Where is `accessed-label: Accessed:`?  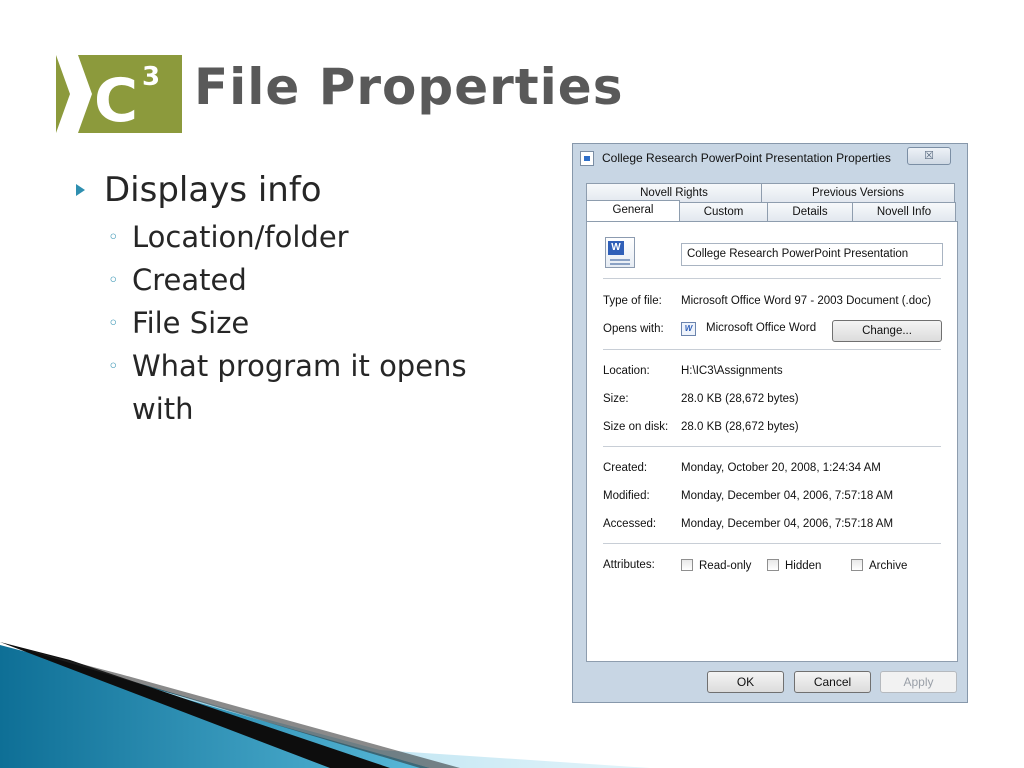
accessed-label: Accessed: is located at coordinates (630, 524).